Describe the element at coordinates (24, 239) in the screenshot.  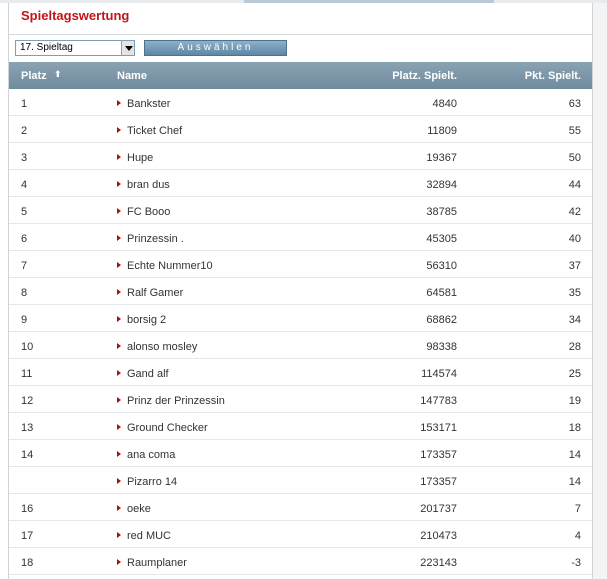
I see `rank-cell: 6` at that location.